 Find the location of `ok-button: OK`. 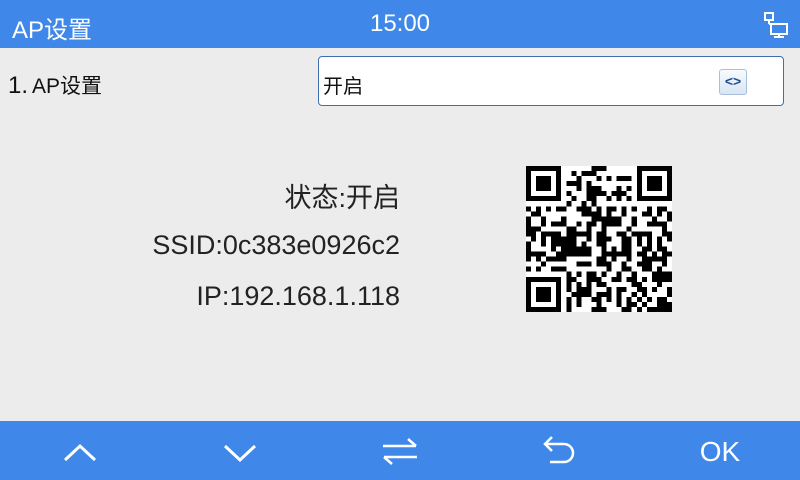

ok-button: OK is located at coordinates (720, 450).